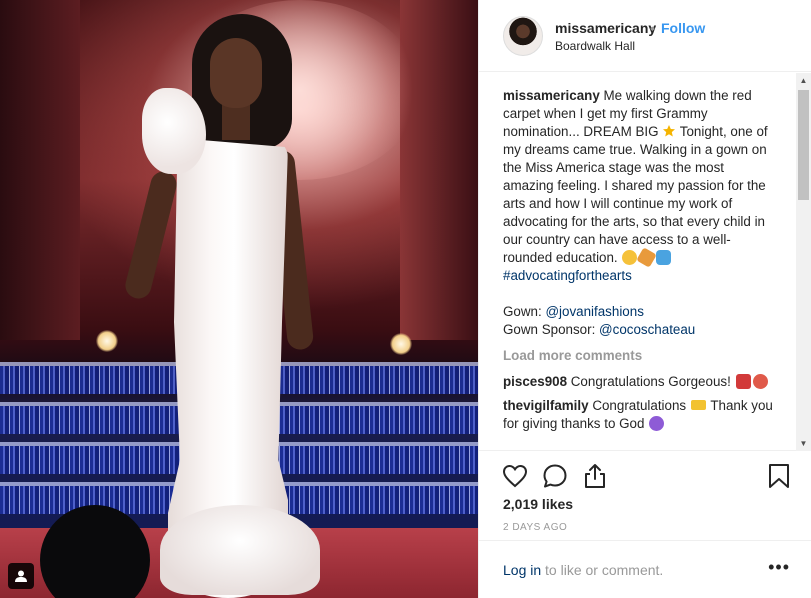 The image size is (811, 598). I want to click on action-bar, so click(645, 477).